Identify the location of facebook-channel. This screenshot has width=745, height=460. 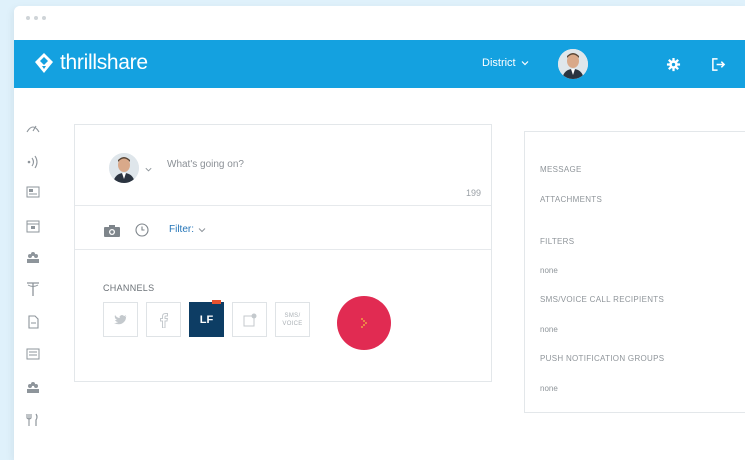
(163, 319).